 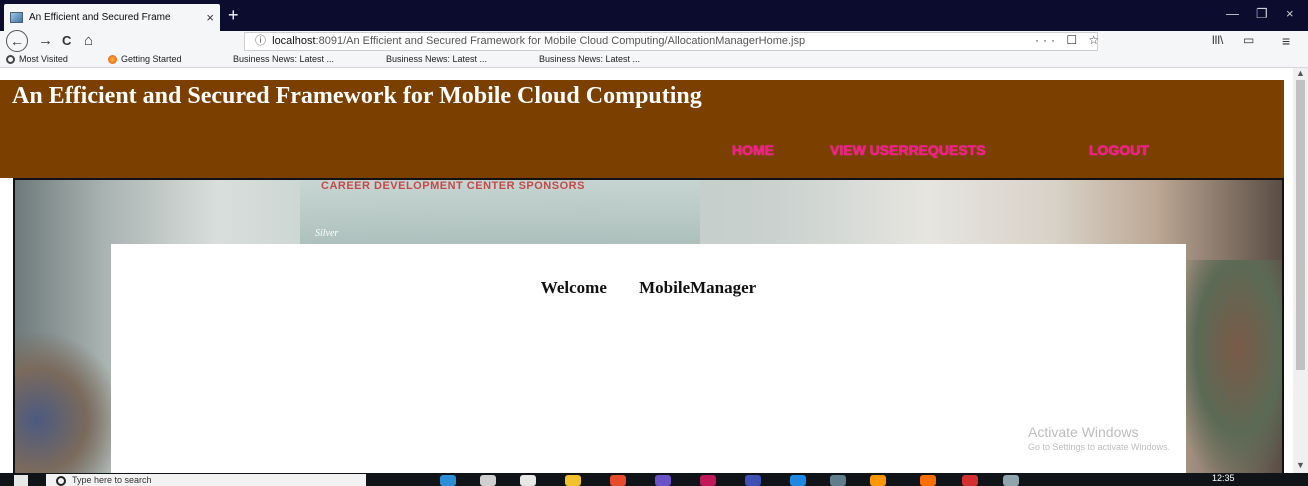 I want to click on library-icon: lll\, so click(x=1217, y=40).